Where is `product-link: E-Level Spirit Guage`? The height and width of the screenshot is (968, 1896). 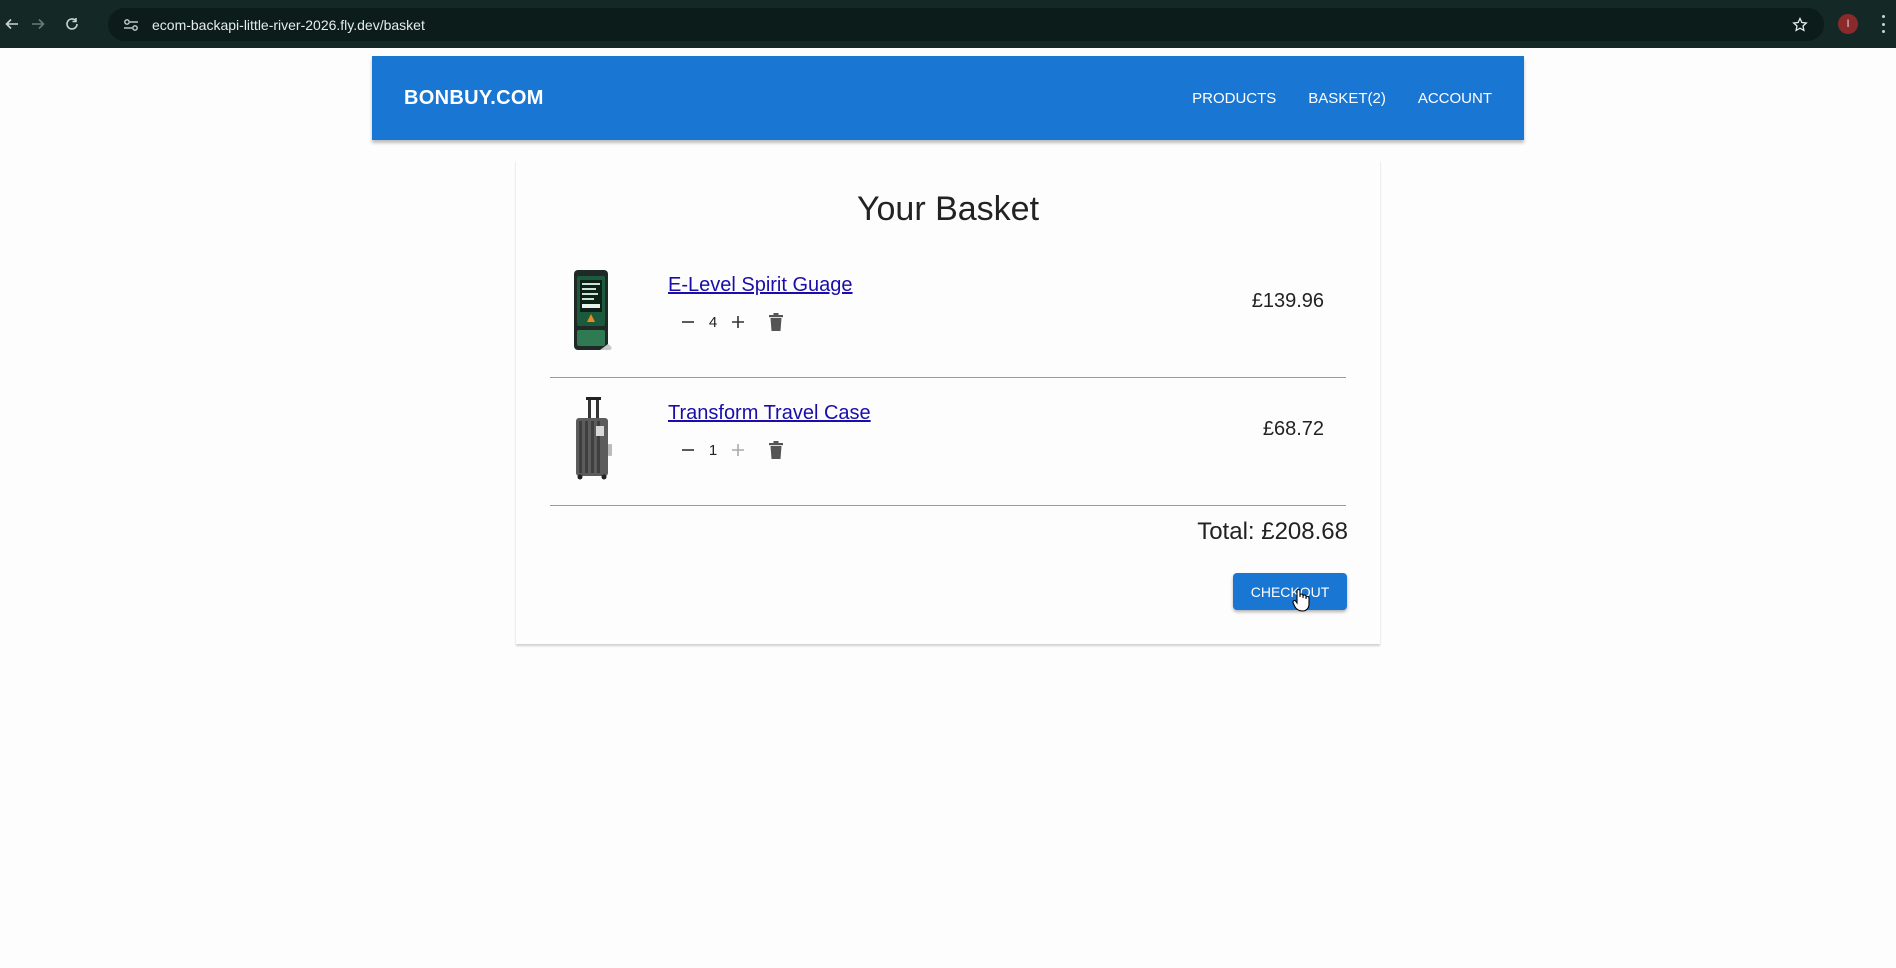
product-link: E-Level Spirit Guage is located at coordinates (760, 285).